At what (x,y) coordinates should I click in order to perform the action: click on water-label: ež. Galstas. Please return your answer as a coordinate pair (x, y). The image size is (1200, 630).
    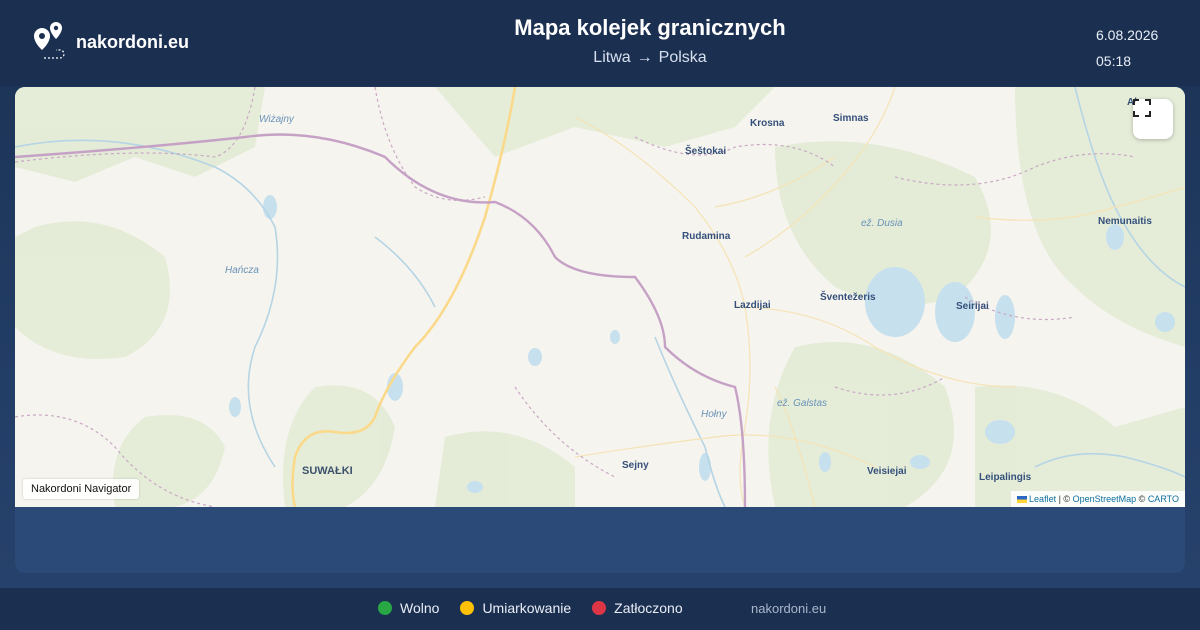
    Looking at the image, I should click on (802, 403).